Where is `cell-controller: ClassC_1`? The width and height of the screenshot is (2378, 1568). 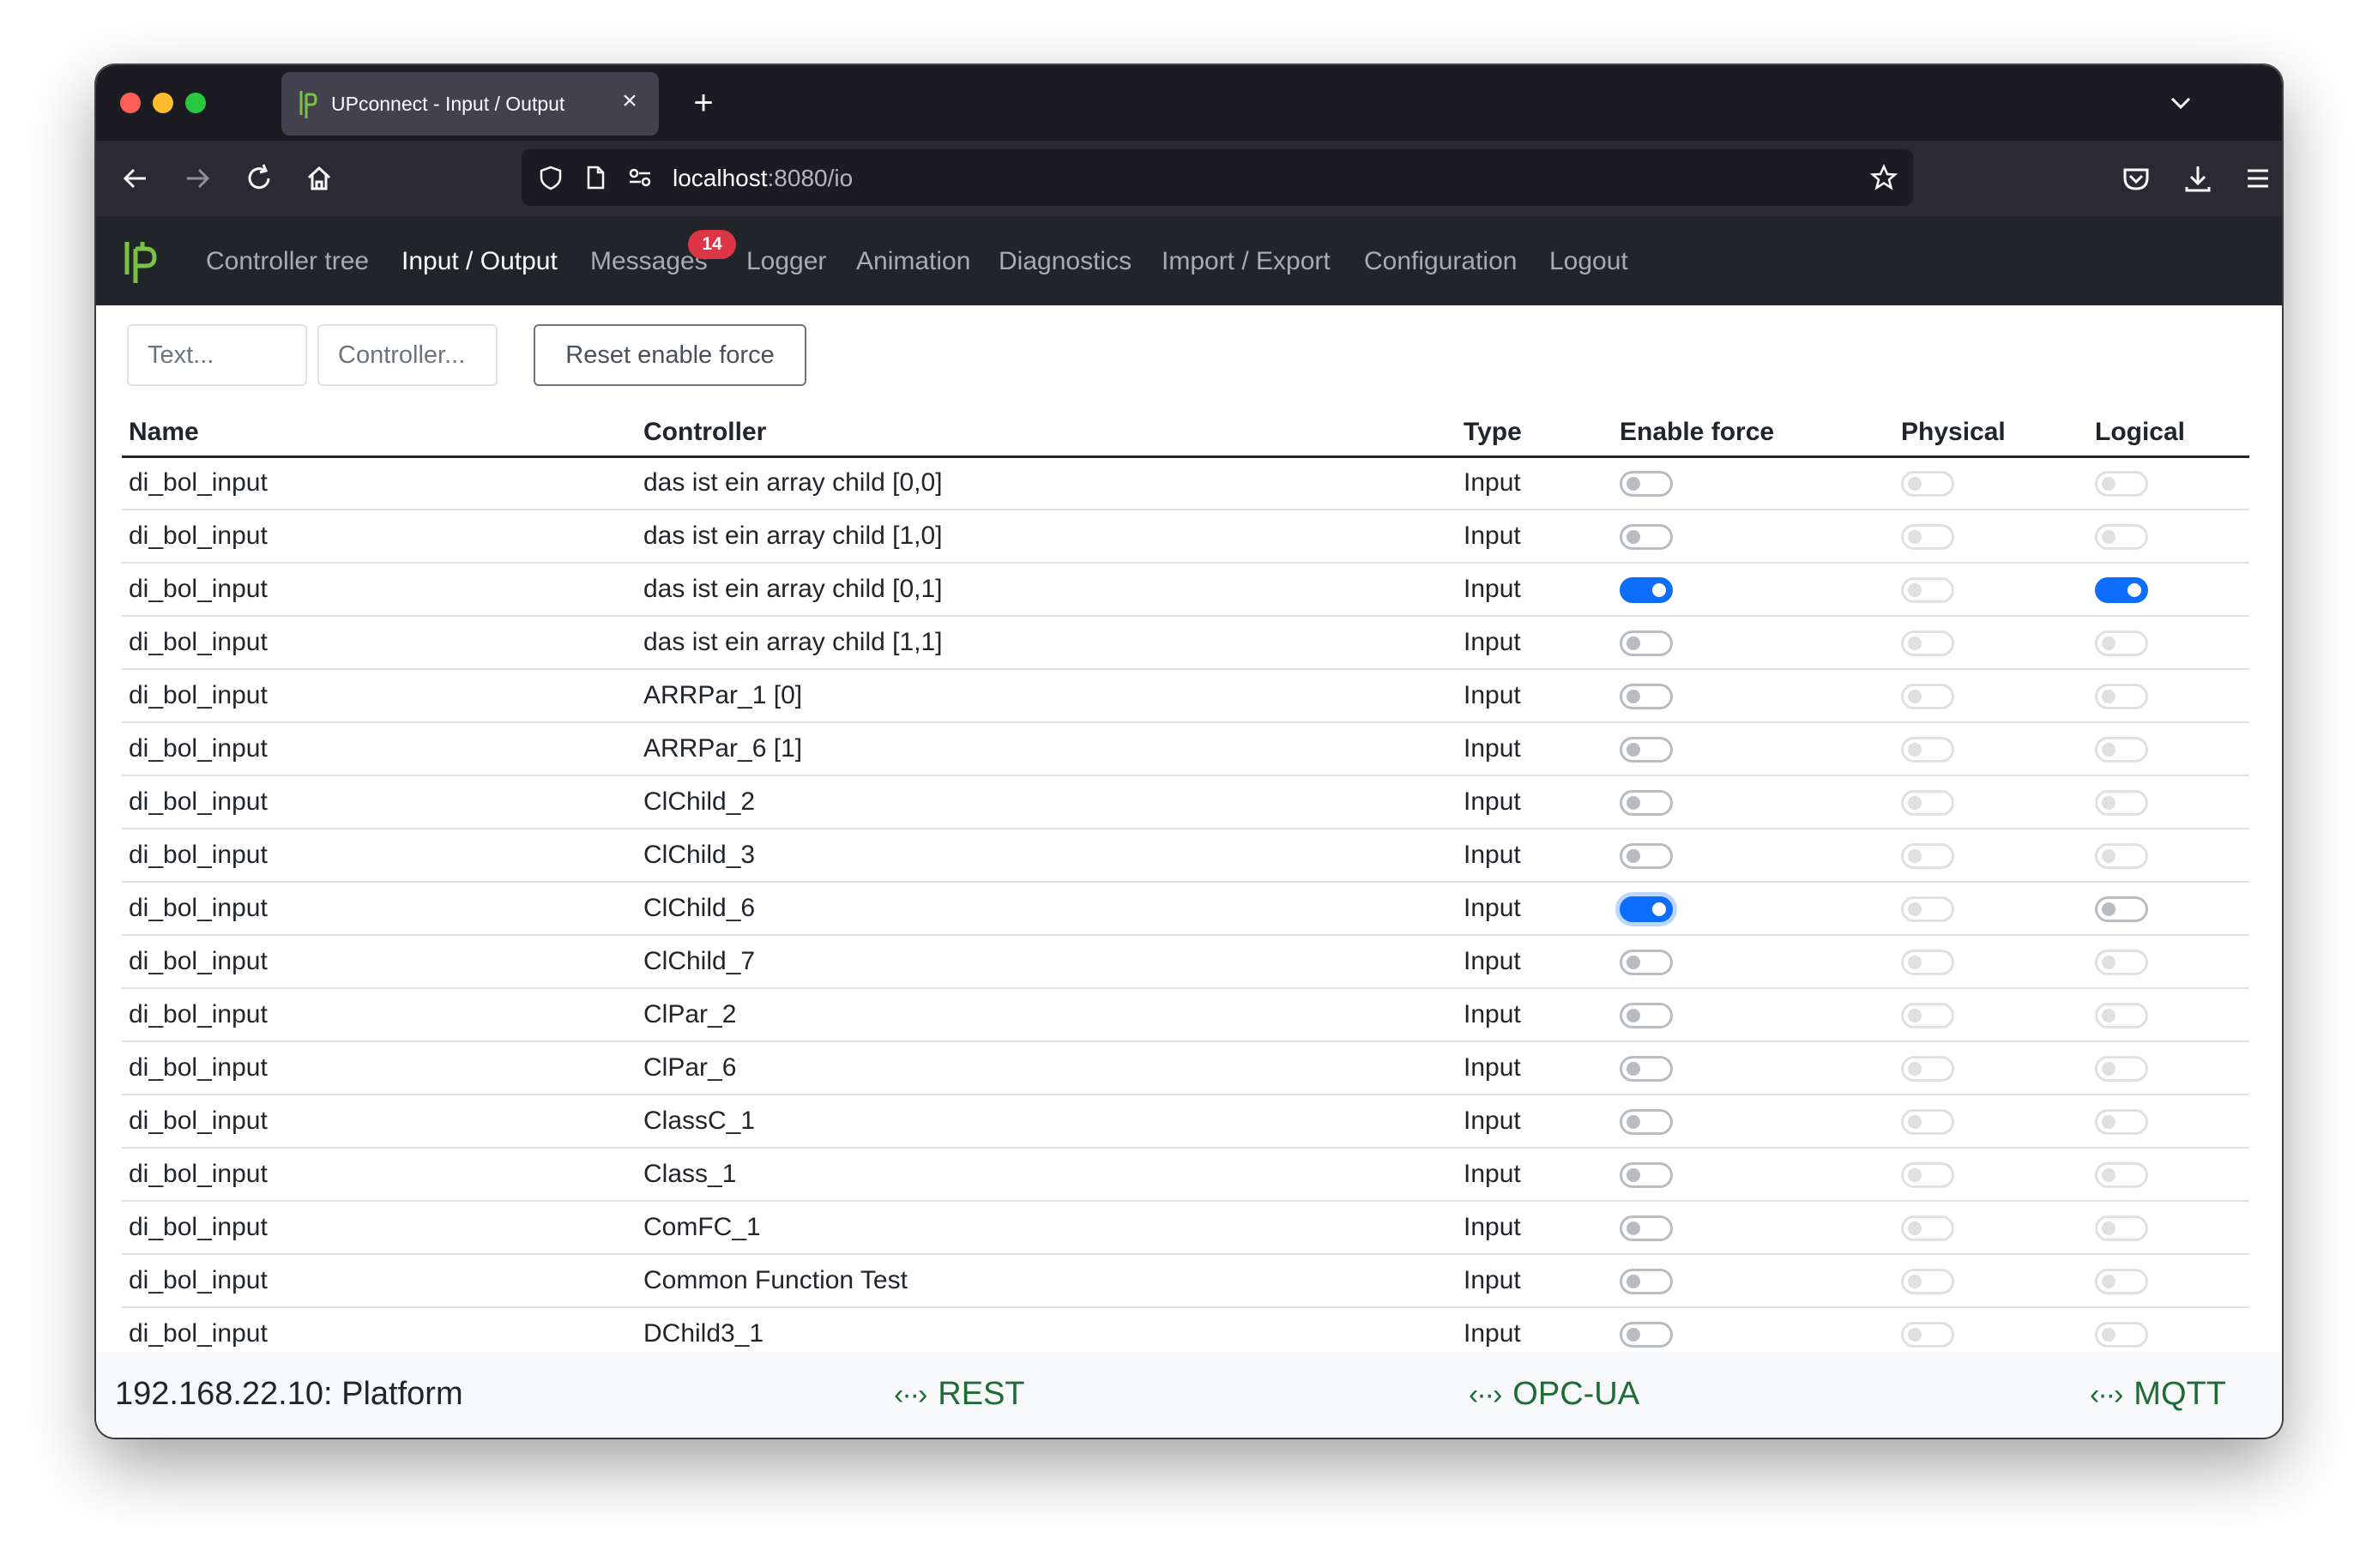 cell-controller: ClassC_1 is located at coordinates (1047, 1122).